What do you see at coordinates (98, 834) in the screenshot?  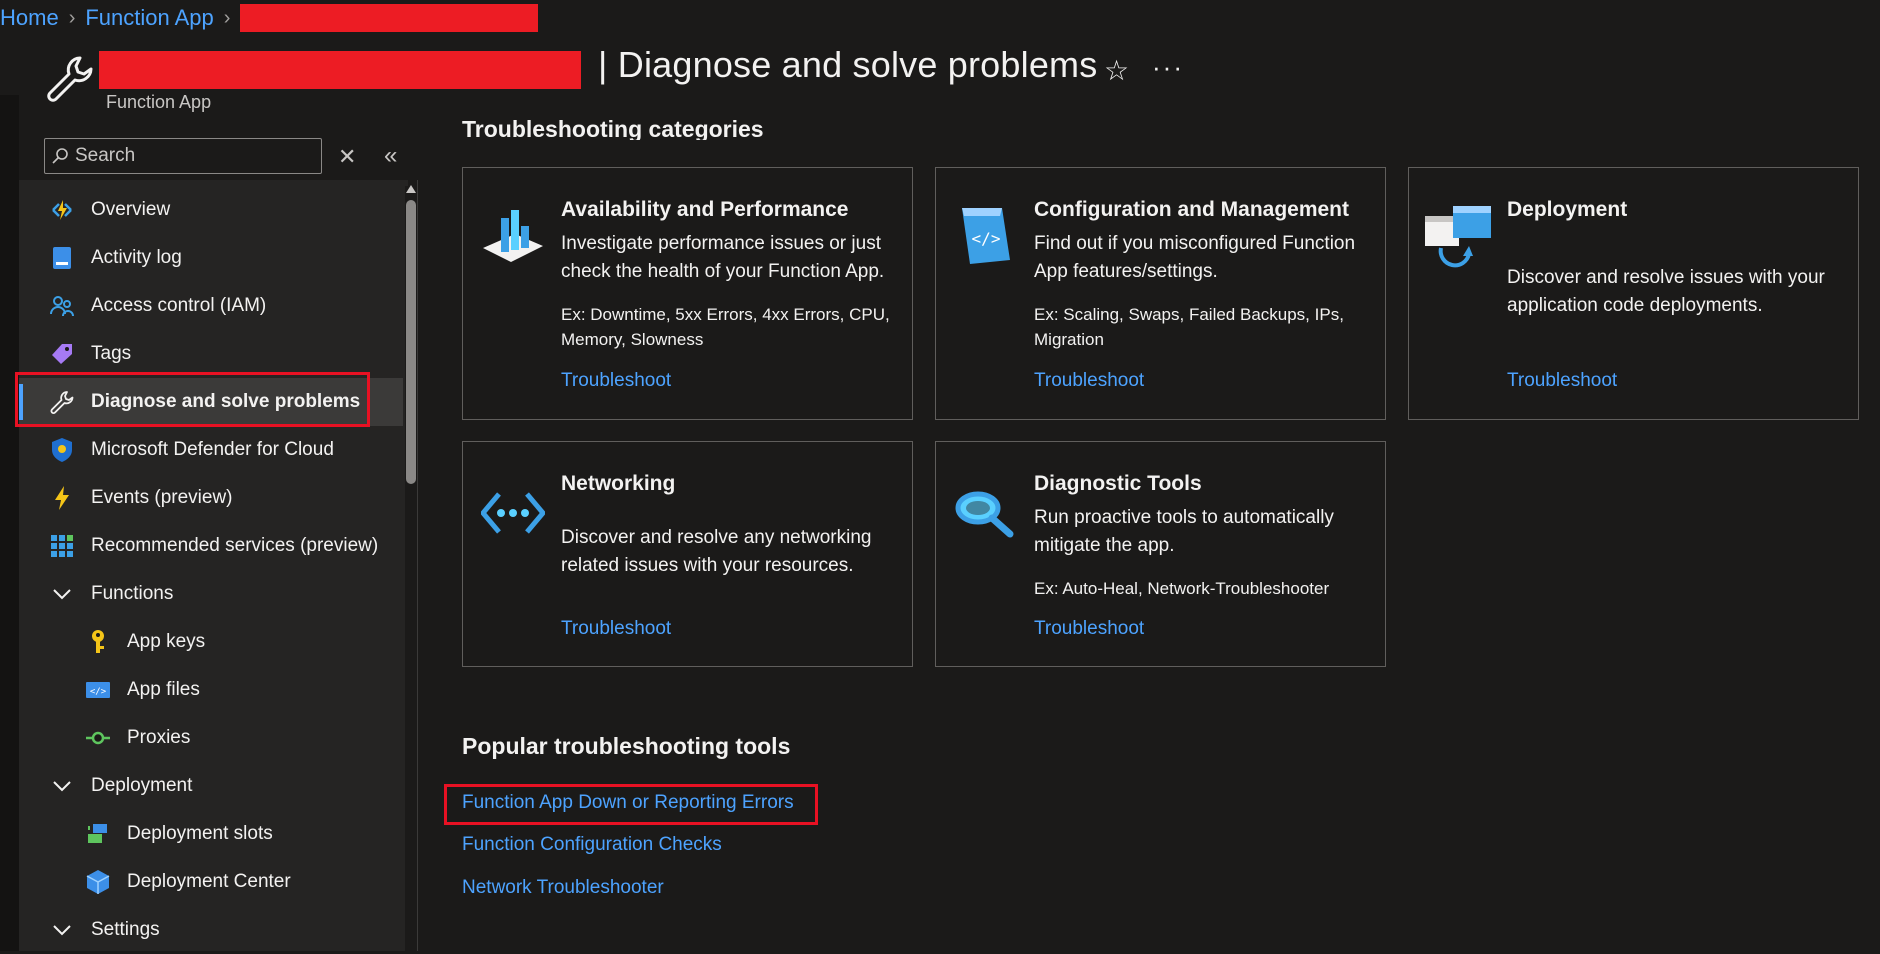 I see `slots-icon` at bounding box center [98, 834].